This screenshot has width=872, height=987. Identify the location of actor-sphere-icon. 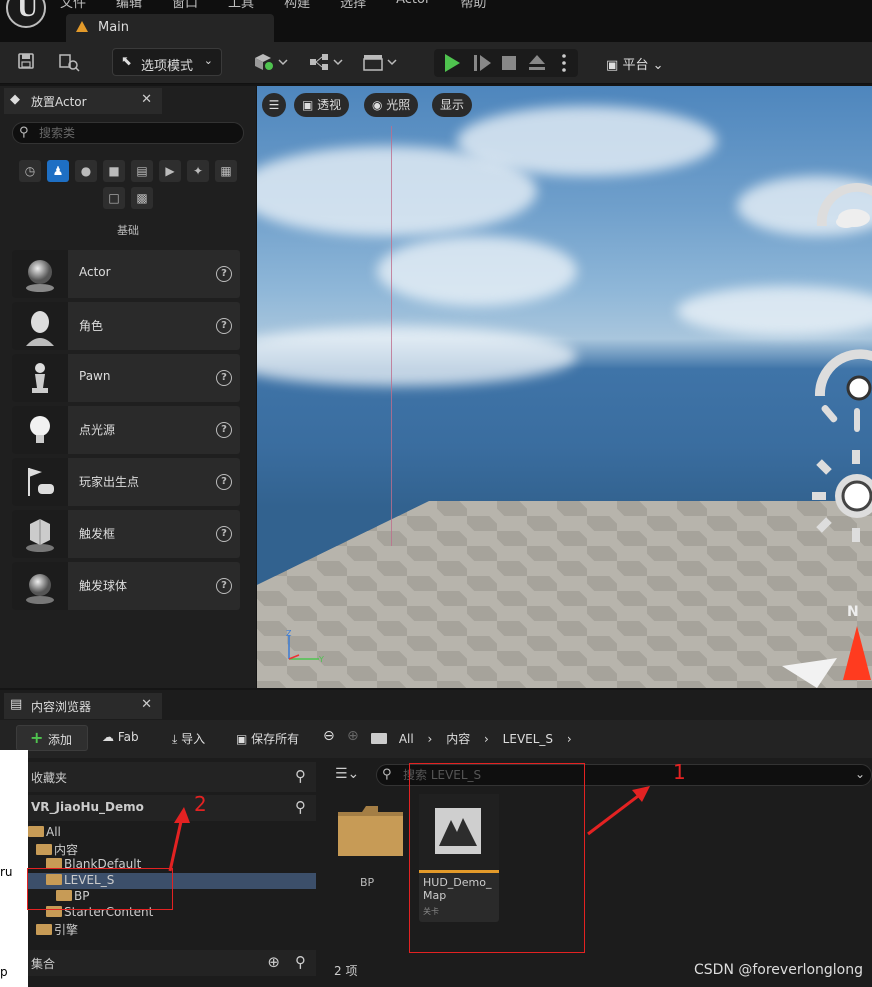
(40, 276).